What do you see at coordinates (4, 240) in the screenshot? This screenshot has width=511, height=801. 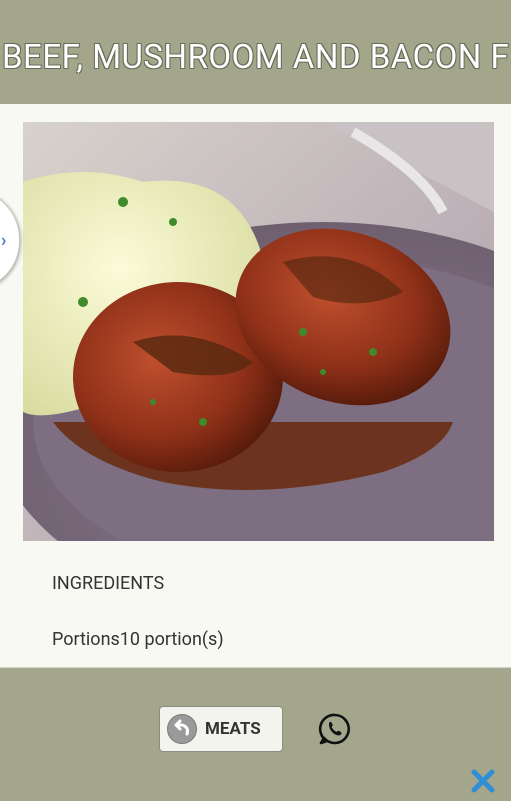 I see `chevron-right-icon: ›` at bounding box center [4, 240].